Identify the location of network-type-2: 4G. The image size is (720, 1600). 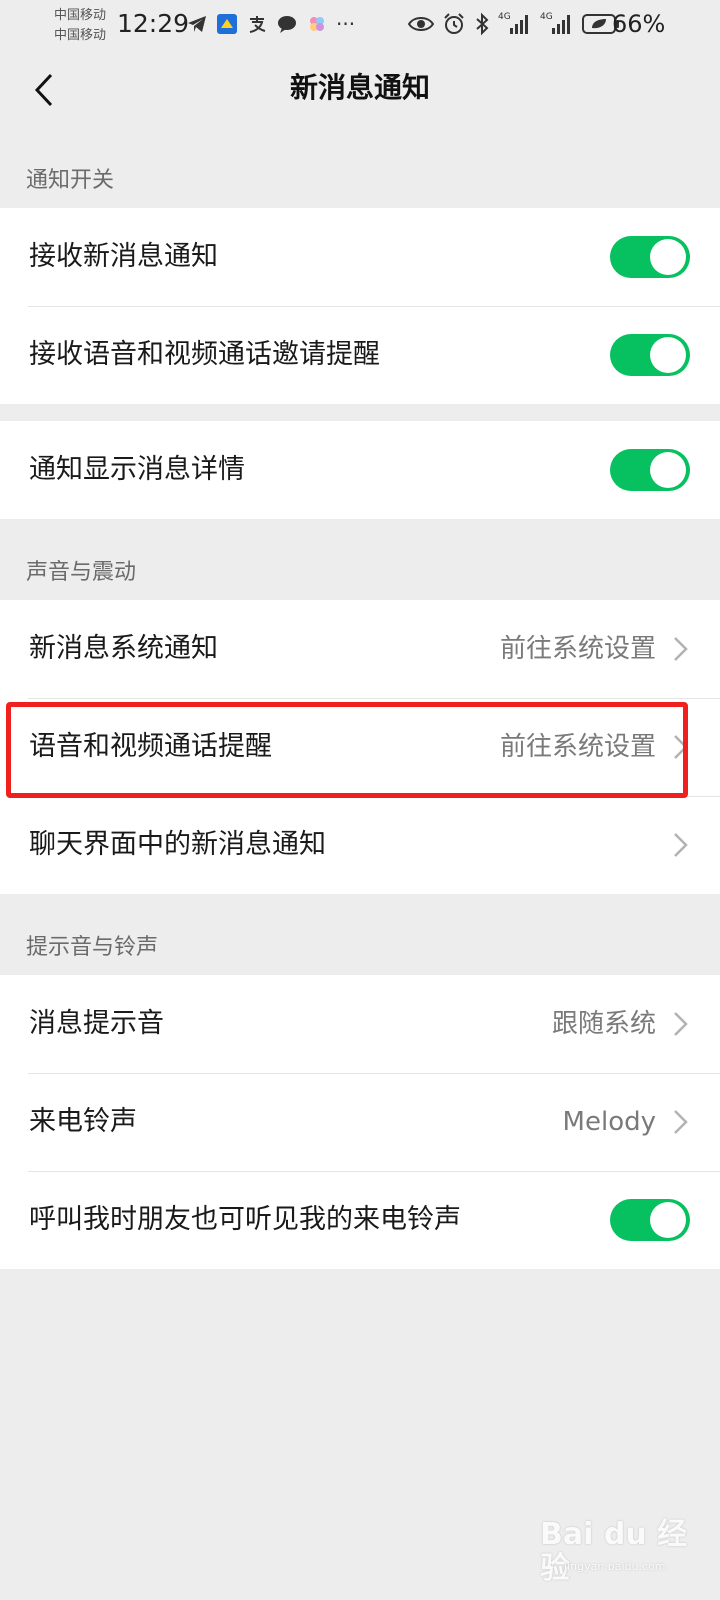
(546, 17).